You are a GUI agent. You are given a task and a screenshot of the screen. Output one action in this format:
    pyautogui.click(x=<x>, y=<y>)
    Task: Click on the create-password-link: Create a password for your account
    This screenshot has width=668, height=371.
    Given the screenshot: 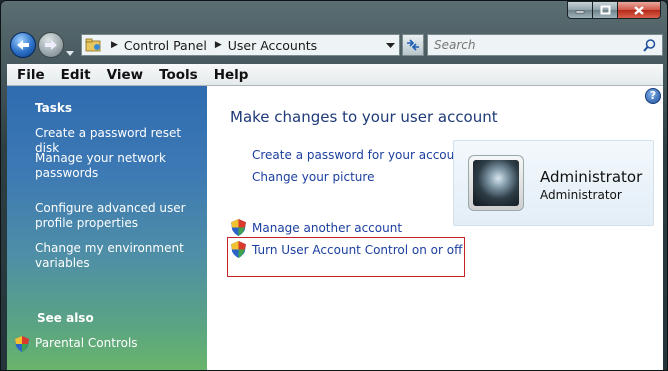 What is the action you would take?
    pyautogui.click(x=359, y=155)
    